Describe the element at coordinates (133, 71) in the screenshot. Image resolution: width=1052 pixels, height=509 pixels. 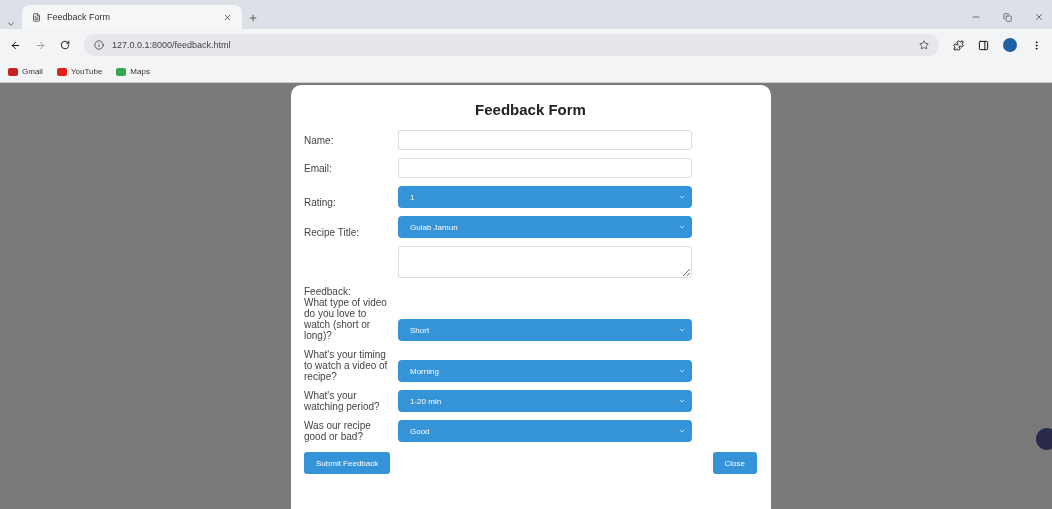
I see `bookmark: Maps` at that location.